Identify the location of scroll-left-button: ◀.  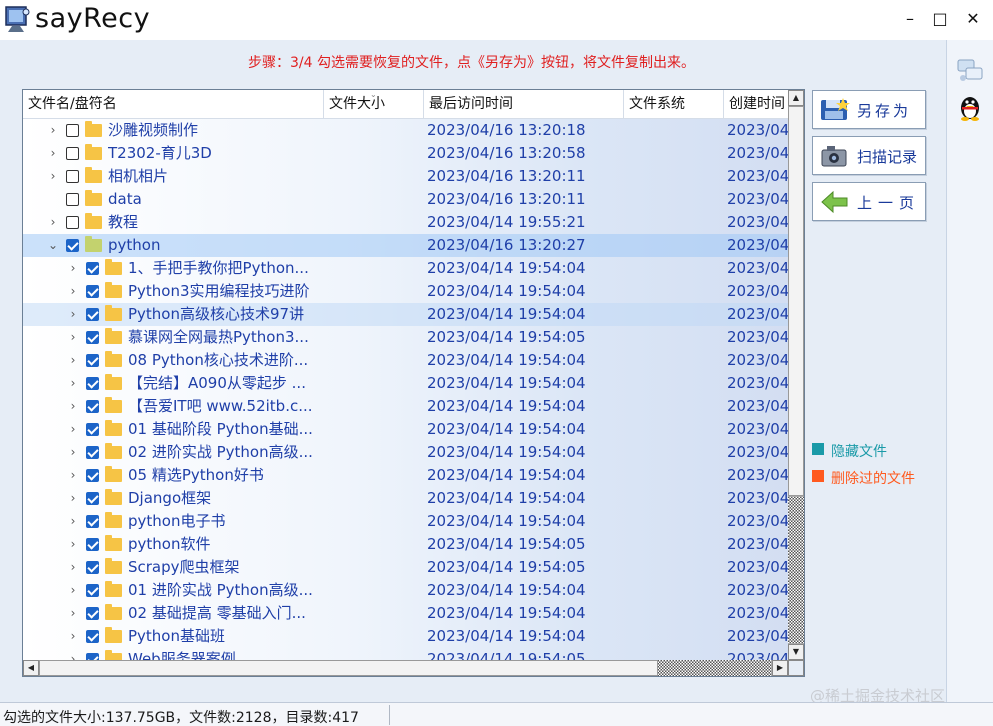
(31, 668).